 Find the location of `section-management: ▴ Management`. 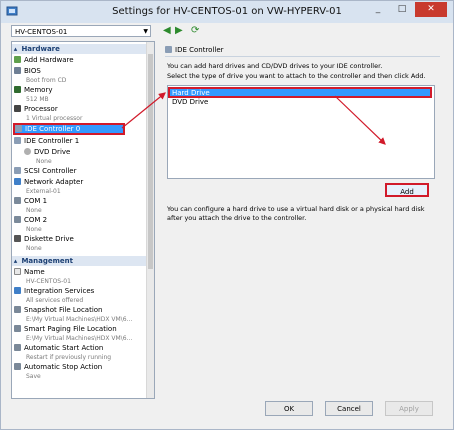

section-management: ▴ Management is located at coordinates (79, 261).